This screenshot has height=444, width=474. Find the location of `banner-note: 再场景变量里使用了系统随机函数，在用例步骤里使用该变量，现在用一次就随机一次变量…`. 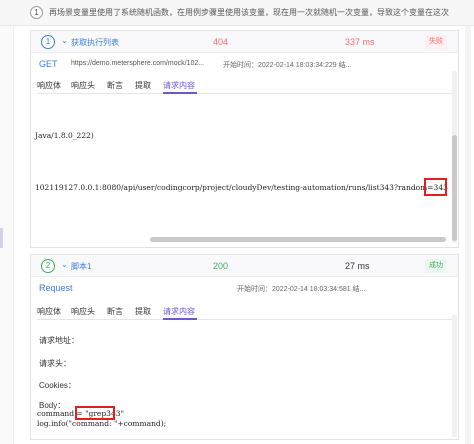

banner-note: 再场景变量里使用了系统随机函数，在用例步骤里使用该变量，现在用一次就随机一次变量… is located at coordinates (249, 12).